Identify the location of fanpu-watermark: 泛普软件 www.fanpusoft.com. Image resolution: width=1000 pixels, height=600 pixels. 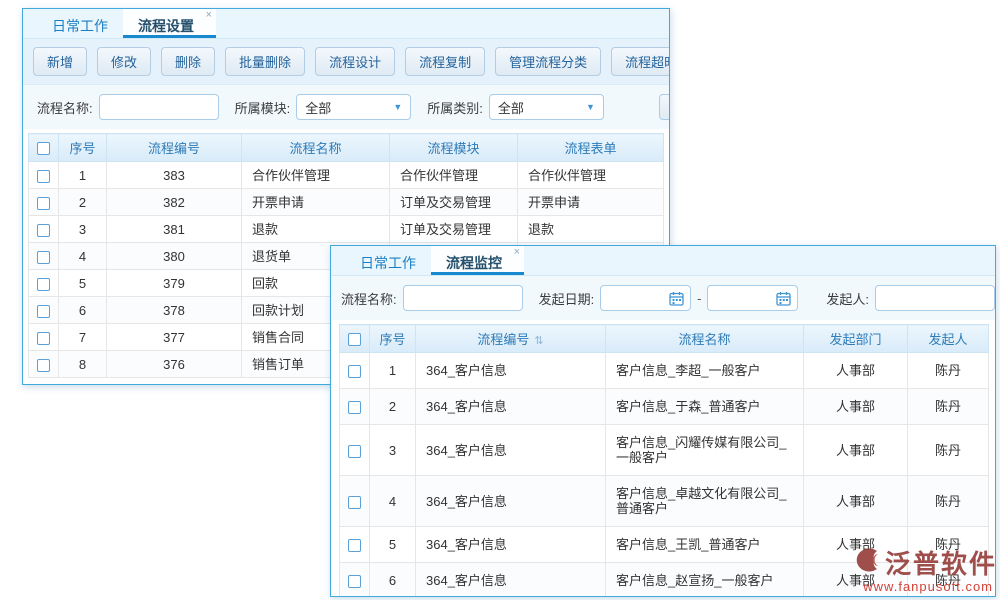
(925, 569).